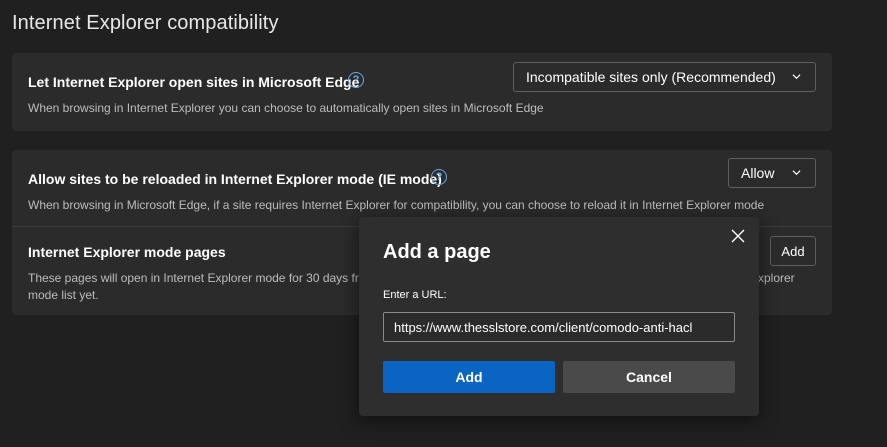 This screenshot has width=887, height=447. What do you see at coordinates (437, 252) in the screenshot?
I see `dialog-title: Add a page` at bounding box center [437, 252].